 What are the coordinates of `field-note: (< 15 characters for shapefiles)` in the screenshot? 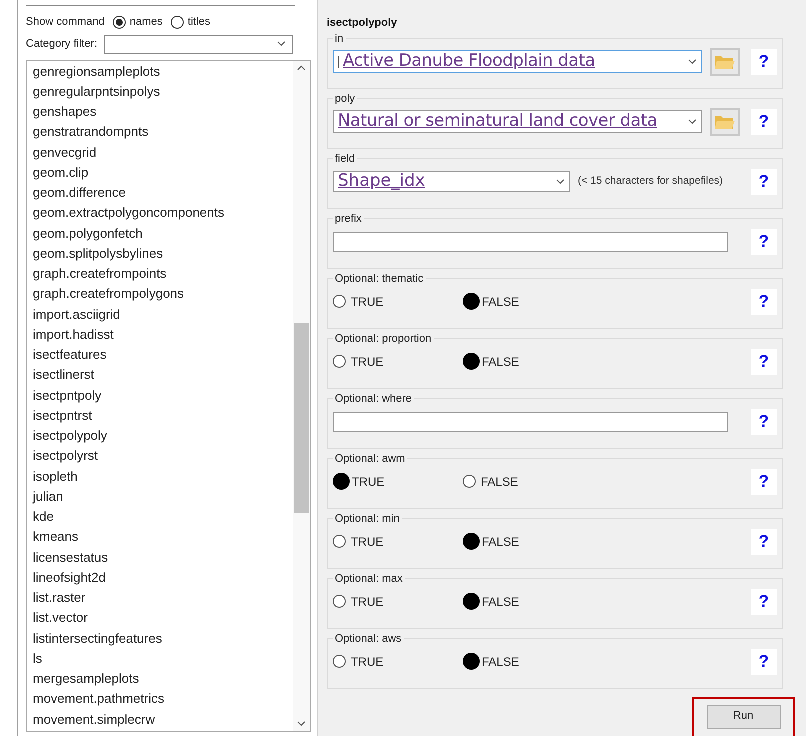 It's located at (651, 181).